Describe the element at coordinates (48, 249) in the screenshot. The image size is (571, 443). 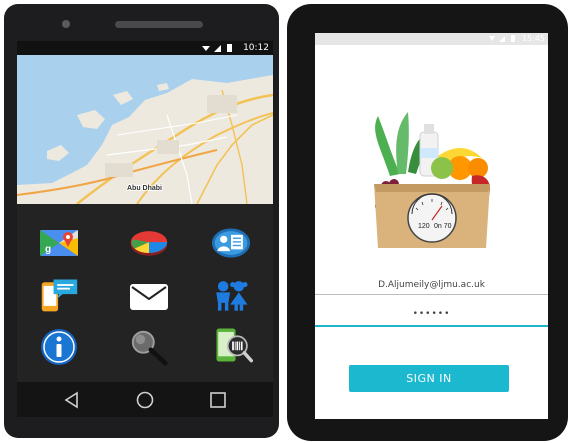
I see `svg-text: g` at that location.